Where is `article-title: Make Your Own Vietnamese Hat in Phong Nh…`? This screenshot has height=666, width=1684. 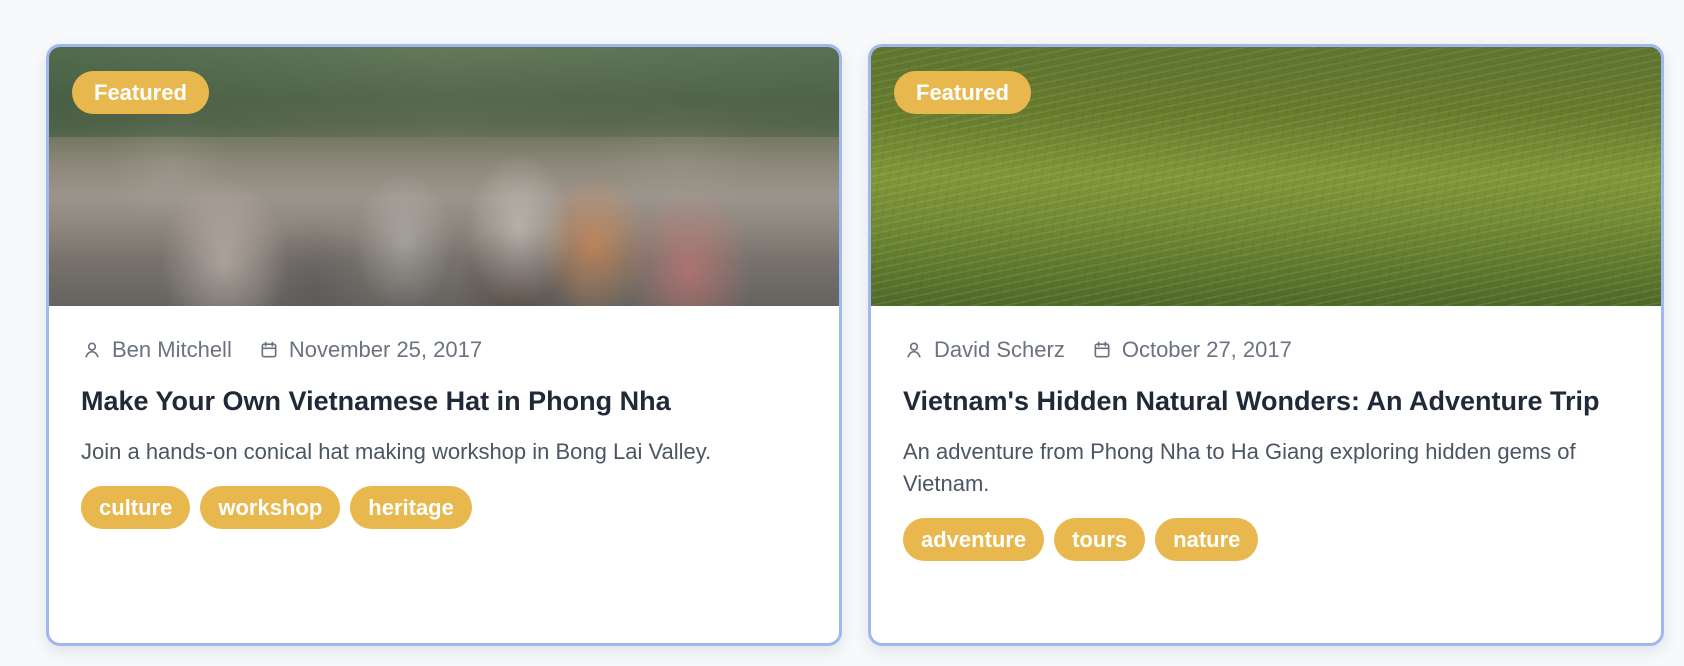
article-title: Make Your Own Vietnamese Hat in Phong Nh… is located at coordinates (444, 401).